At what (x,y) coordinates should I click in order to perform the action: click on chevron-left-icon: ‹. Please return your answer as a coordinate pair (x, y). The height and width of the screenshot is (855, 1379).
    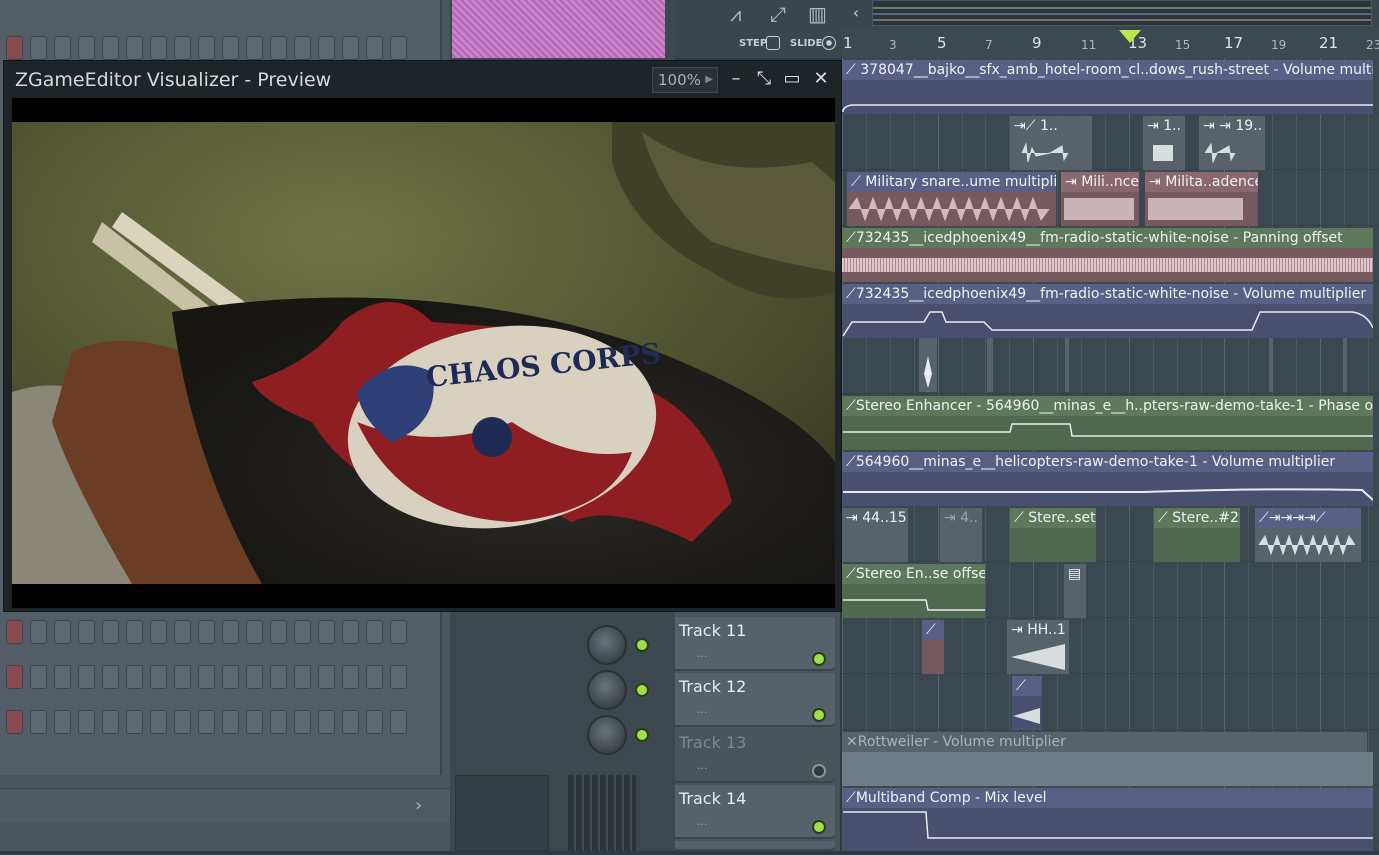
    Looking at the image, I should click on (856, 13).